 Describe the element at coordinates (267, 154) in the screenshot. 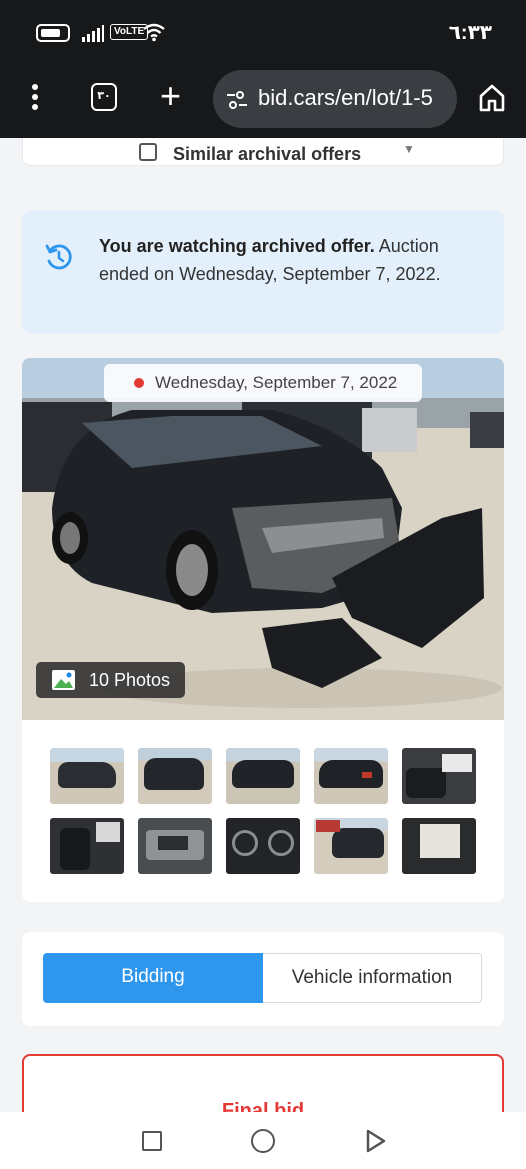

I see `similar-offers-label: Similar archival offers` at that location.